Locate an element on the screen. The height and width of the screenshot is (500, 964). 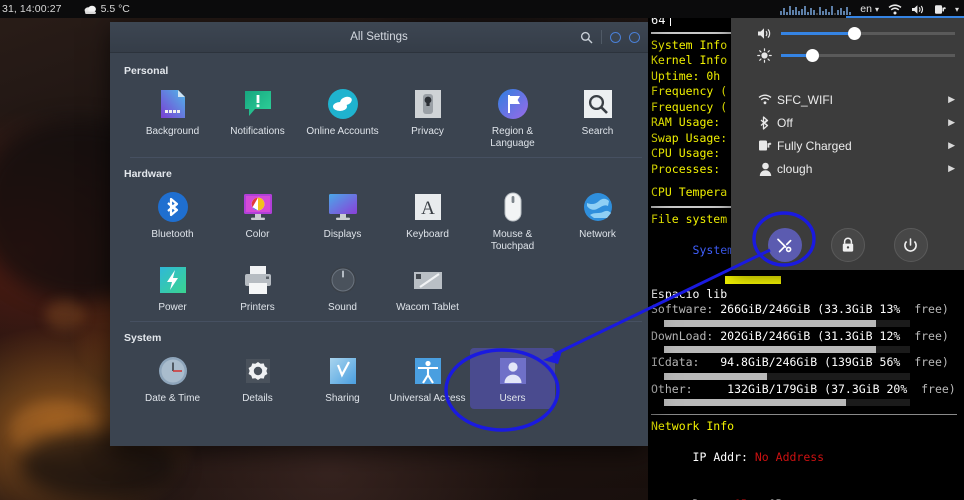
settings-tile-users: Users is located at coordinates (512, 378).